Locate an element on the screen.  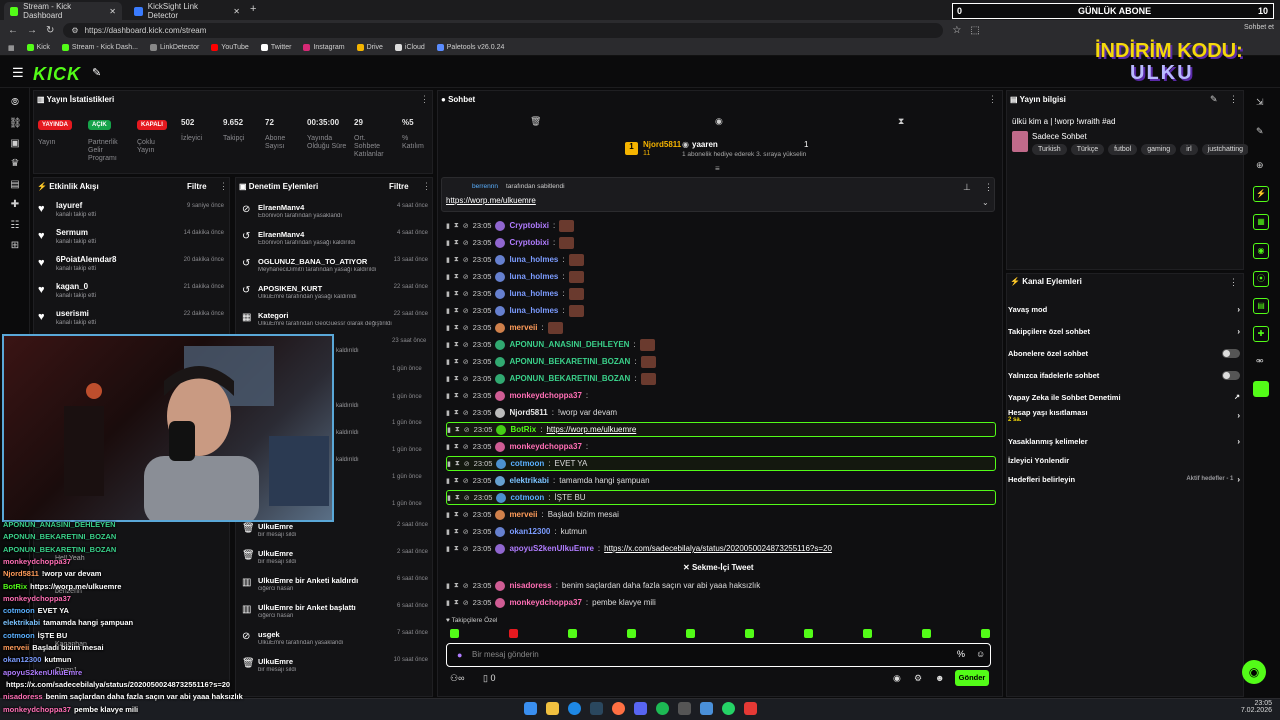
chat-more-icon: ⋮ is located at coordinates (992, 99).